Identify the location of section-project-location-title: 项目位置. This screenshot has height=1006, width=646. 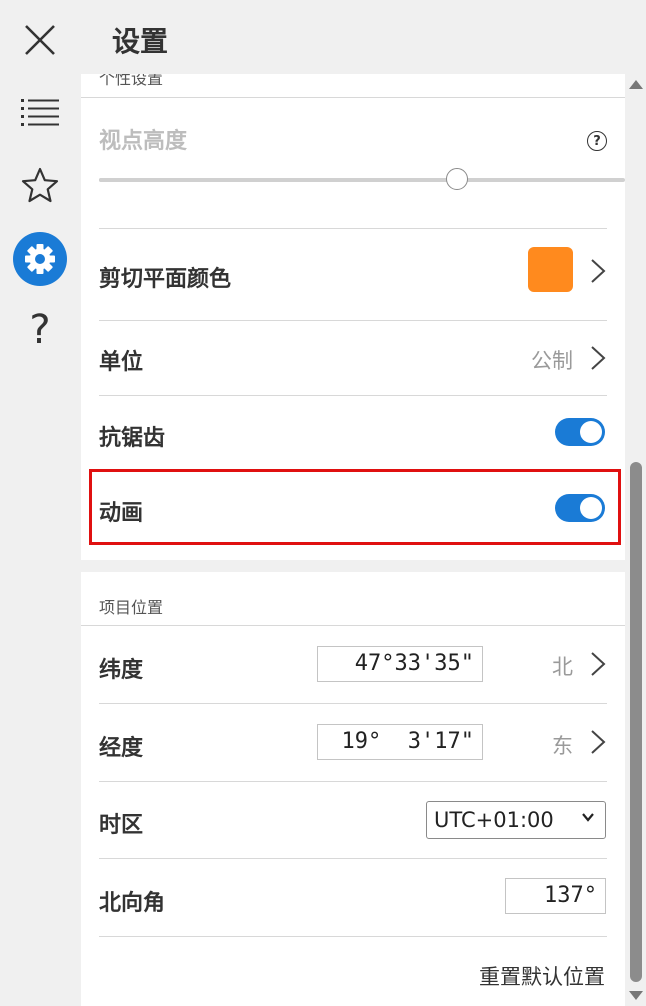
(131, 607).